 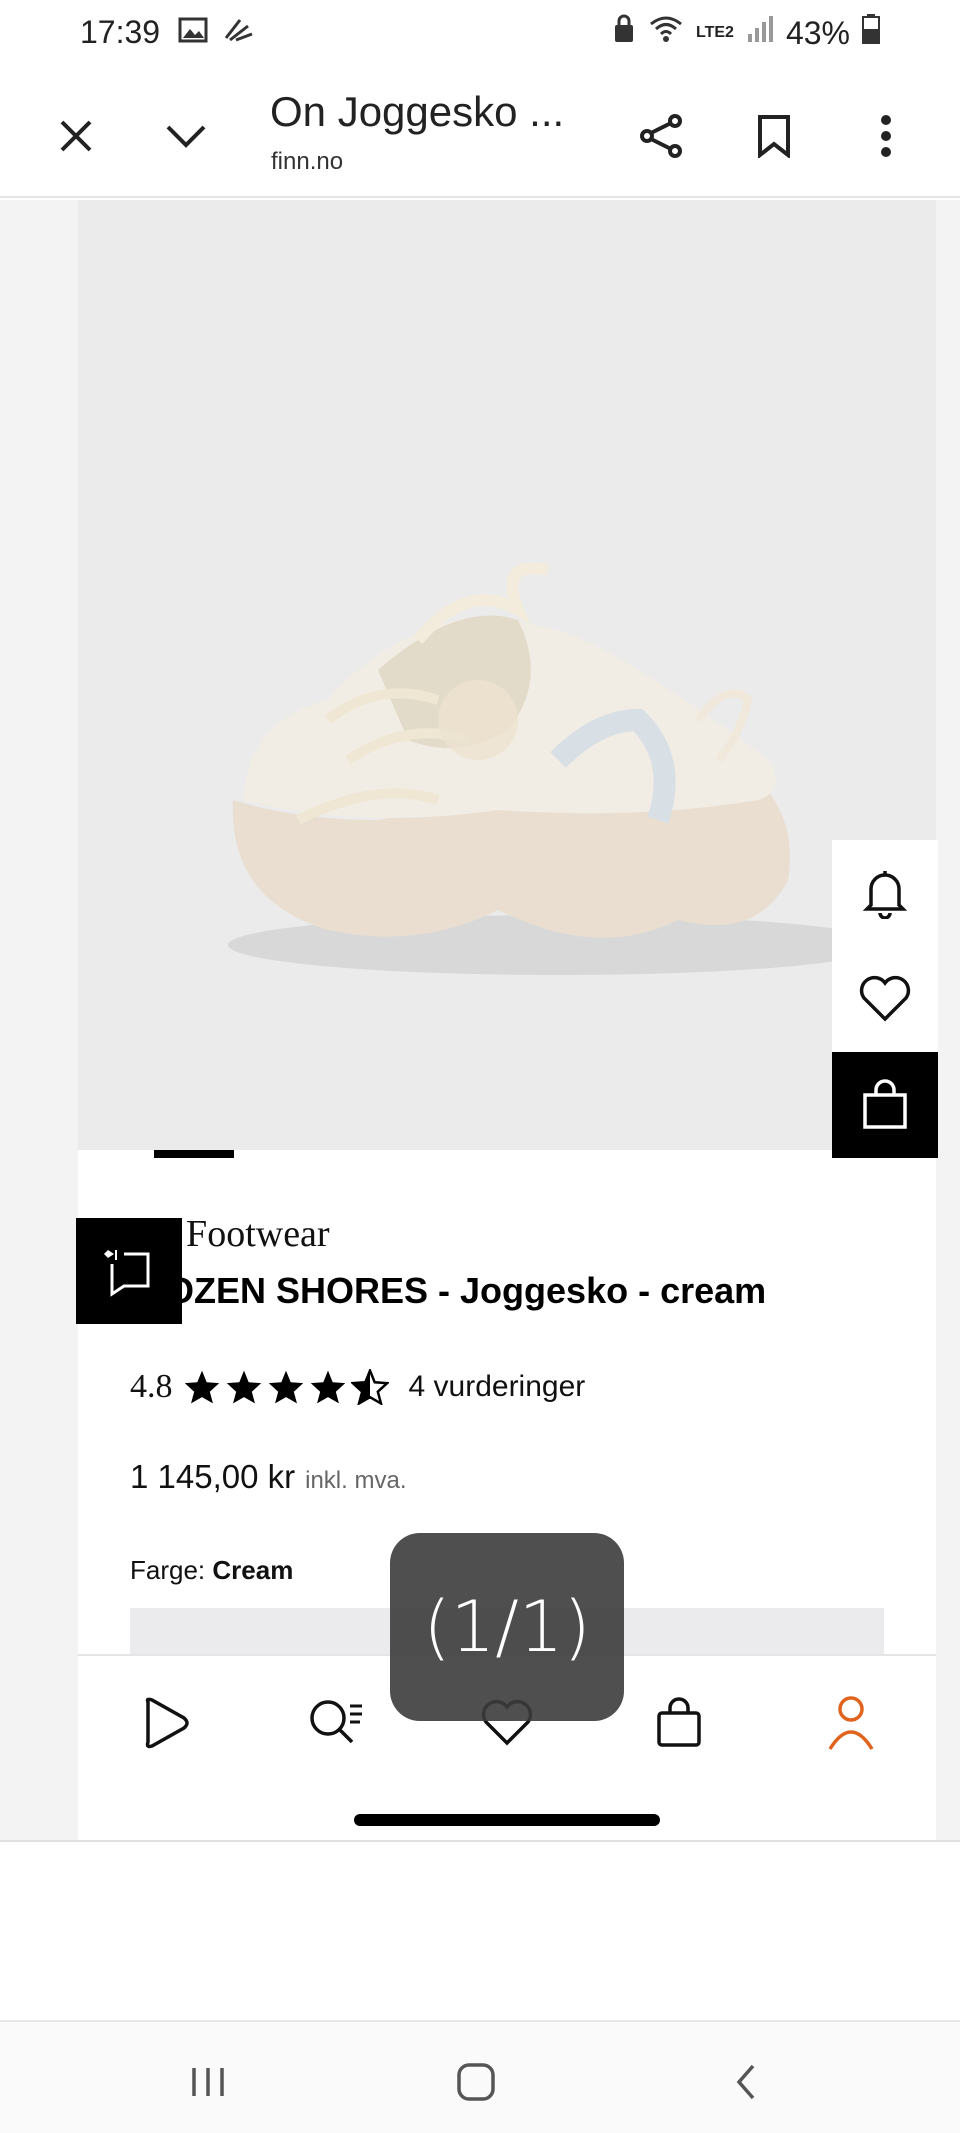 What do you see at coordinates (760, 33) in the screenshot?
I see `signal-icon` at bounding box center [760, 33].